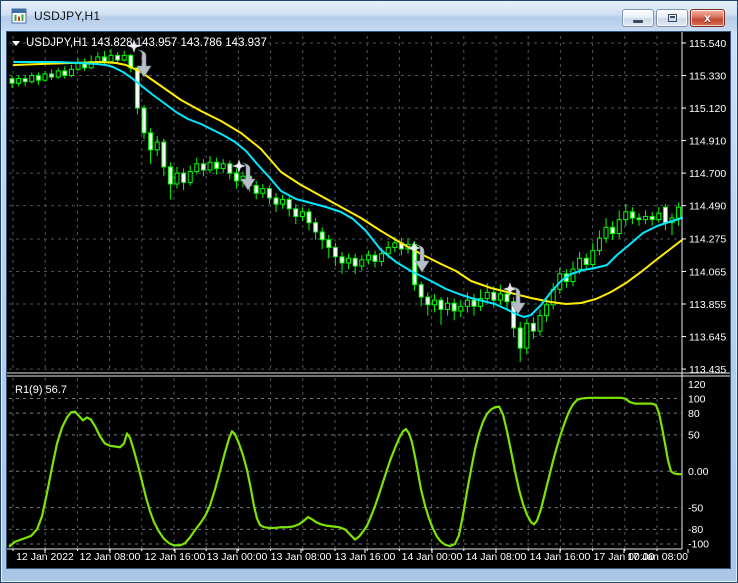 This screenshot has height=583, width=738. I want to click on price-axis-label: 114.065, so click(707, 272).